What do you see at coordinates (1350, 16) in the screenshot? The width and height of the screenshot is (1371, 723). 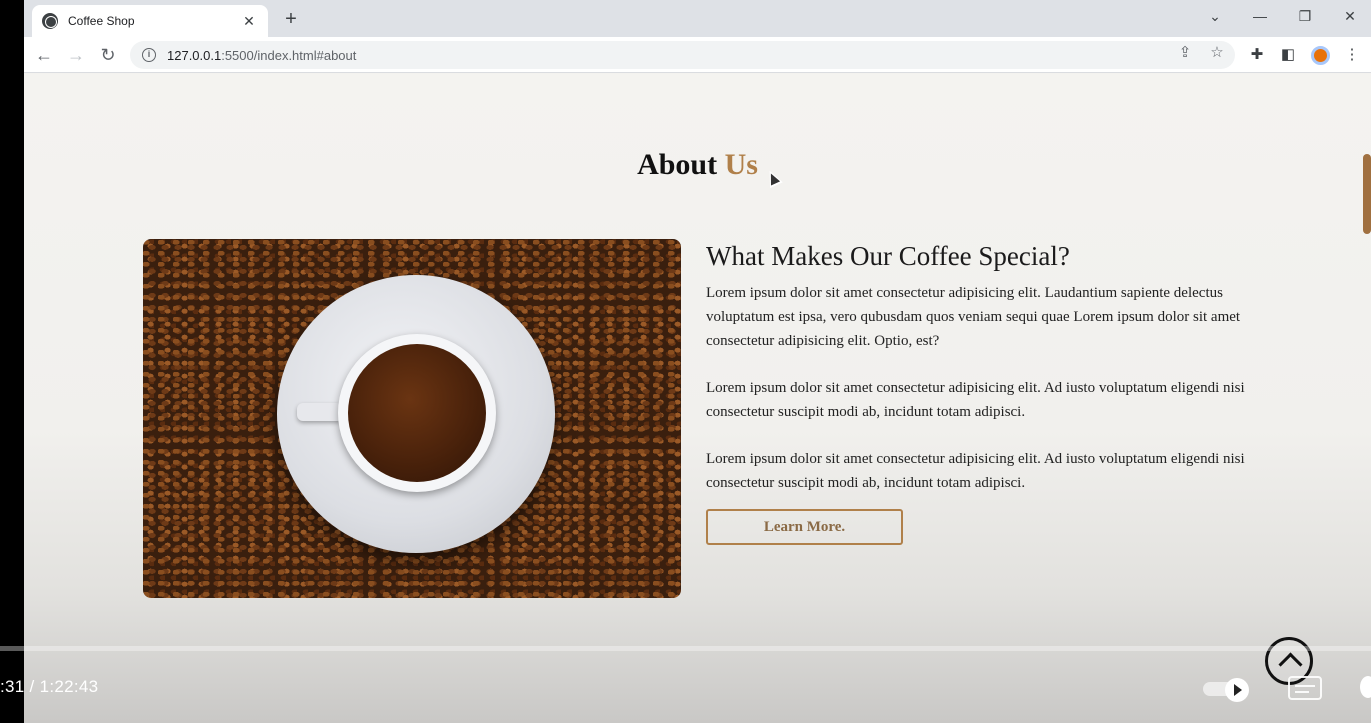 I see `close-window-button: ✕` at bounding box center [1350, 16].